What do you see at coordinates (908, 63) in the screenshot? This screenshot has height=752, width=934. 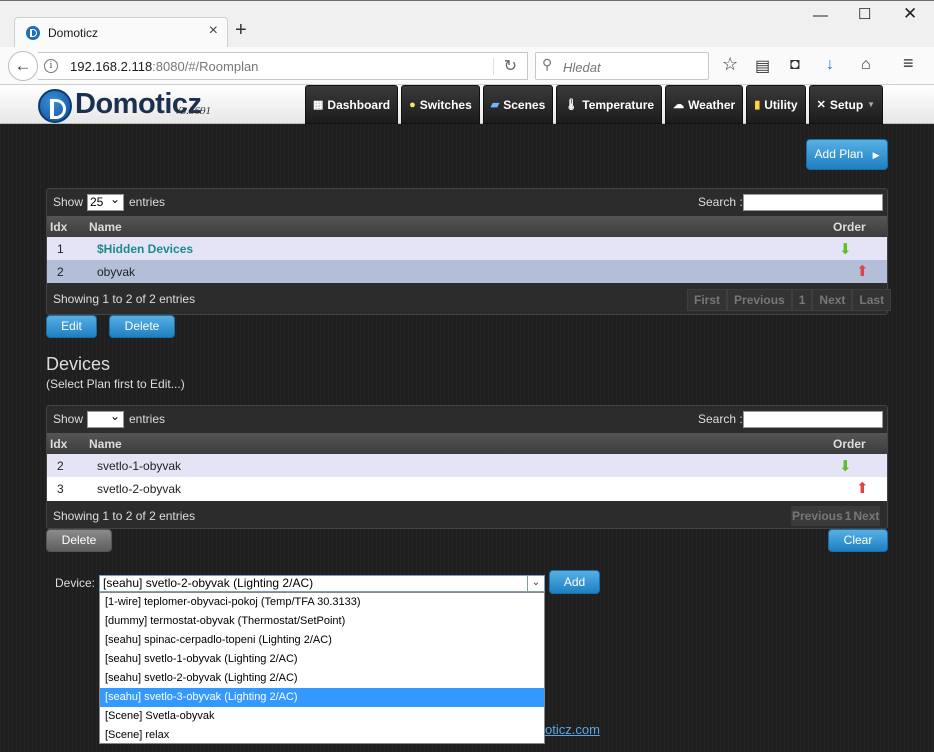 I see `menu-hamburger-icon: ≡` at bounding box center [908, 63].